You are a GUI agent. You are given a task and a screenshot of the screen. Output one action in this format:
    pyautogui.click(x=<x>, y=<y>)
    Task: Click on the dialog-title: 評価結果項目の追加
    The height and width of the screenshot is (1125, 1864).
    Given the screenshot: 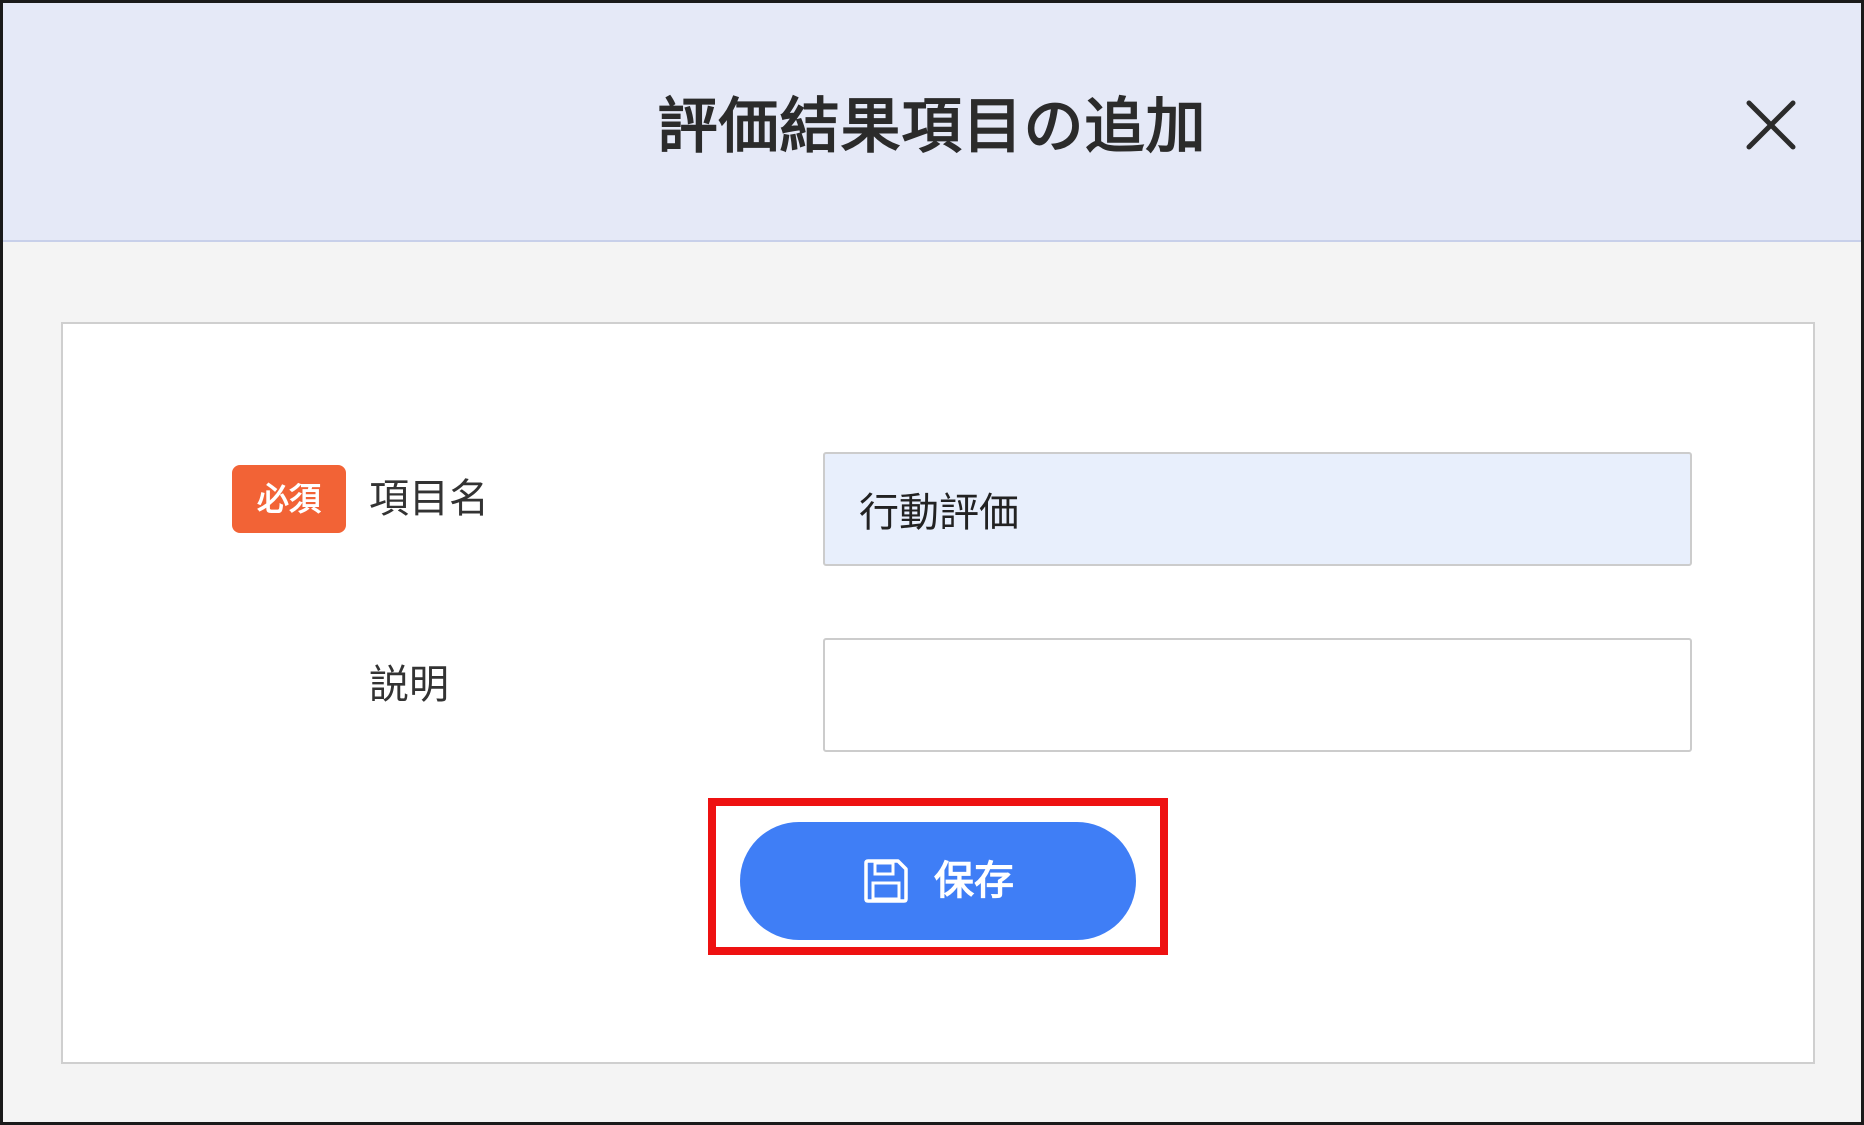 What is the action you would take?
    pyautogui.click(x=932, y=127)
    